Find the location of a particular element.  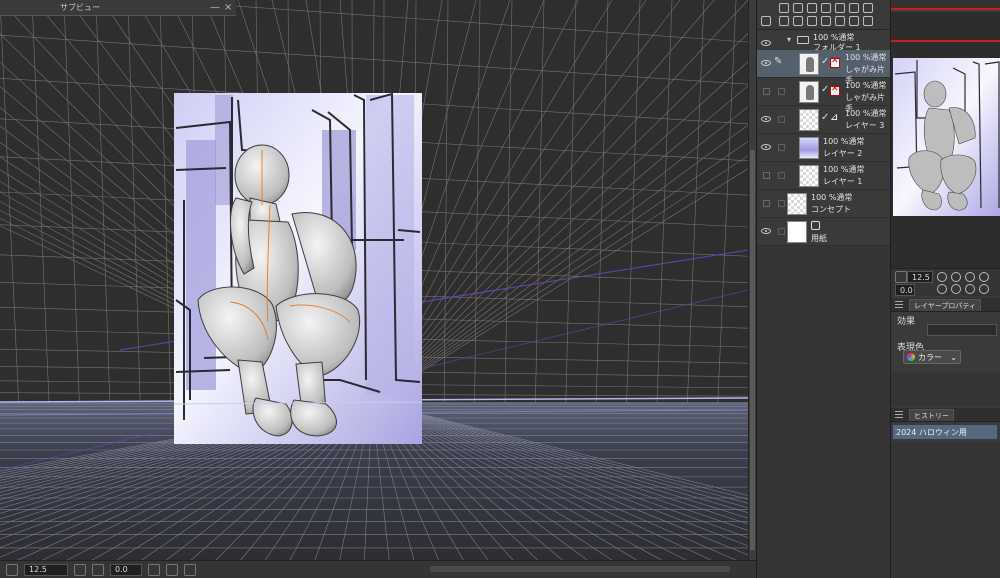

mask-icon is located at coordinates (840, 21).